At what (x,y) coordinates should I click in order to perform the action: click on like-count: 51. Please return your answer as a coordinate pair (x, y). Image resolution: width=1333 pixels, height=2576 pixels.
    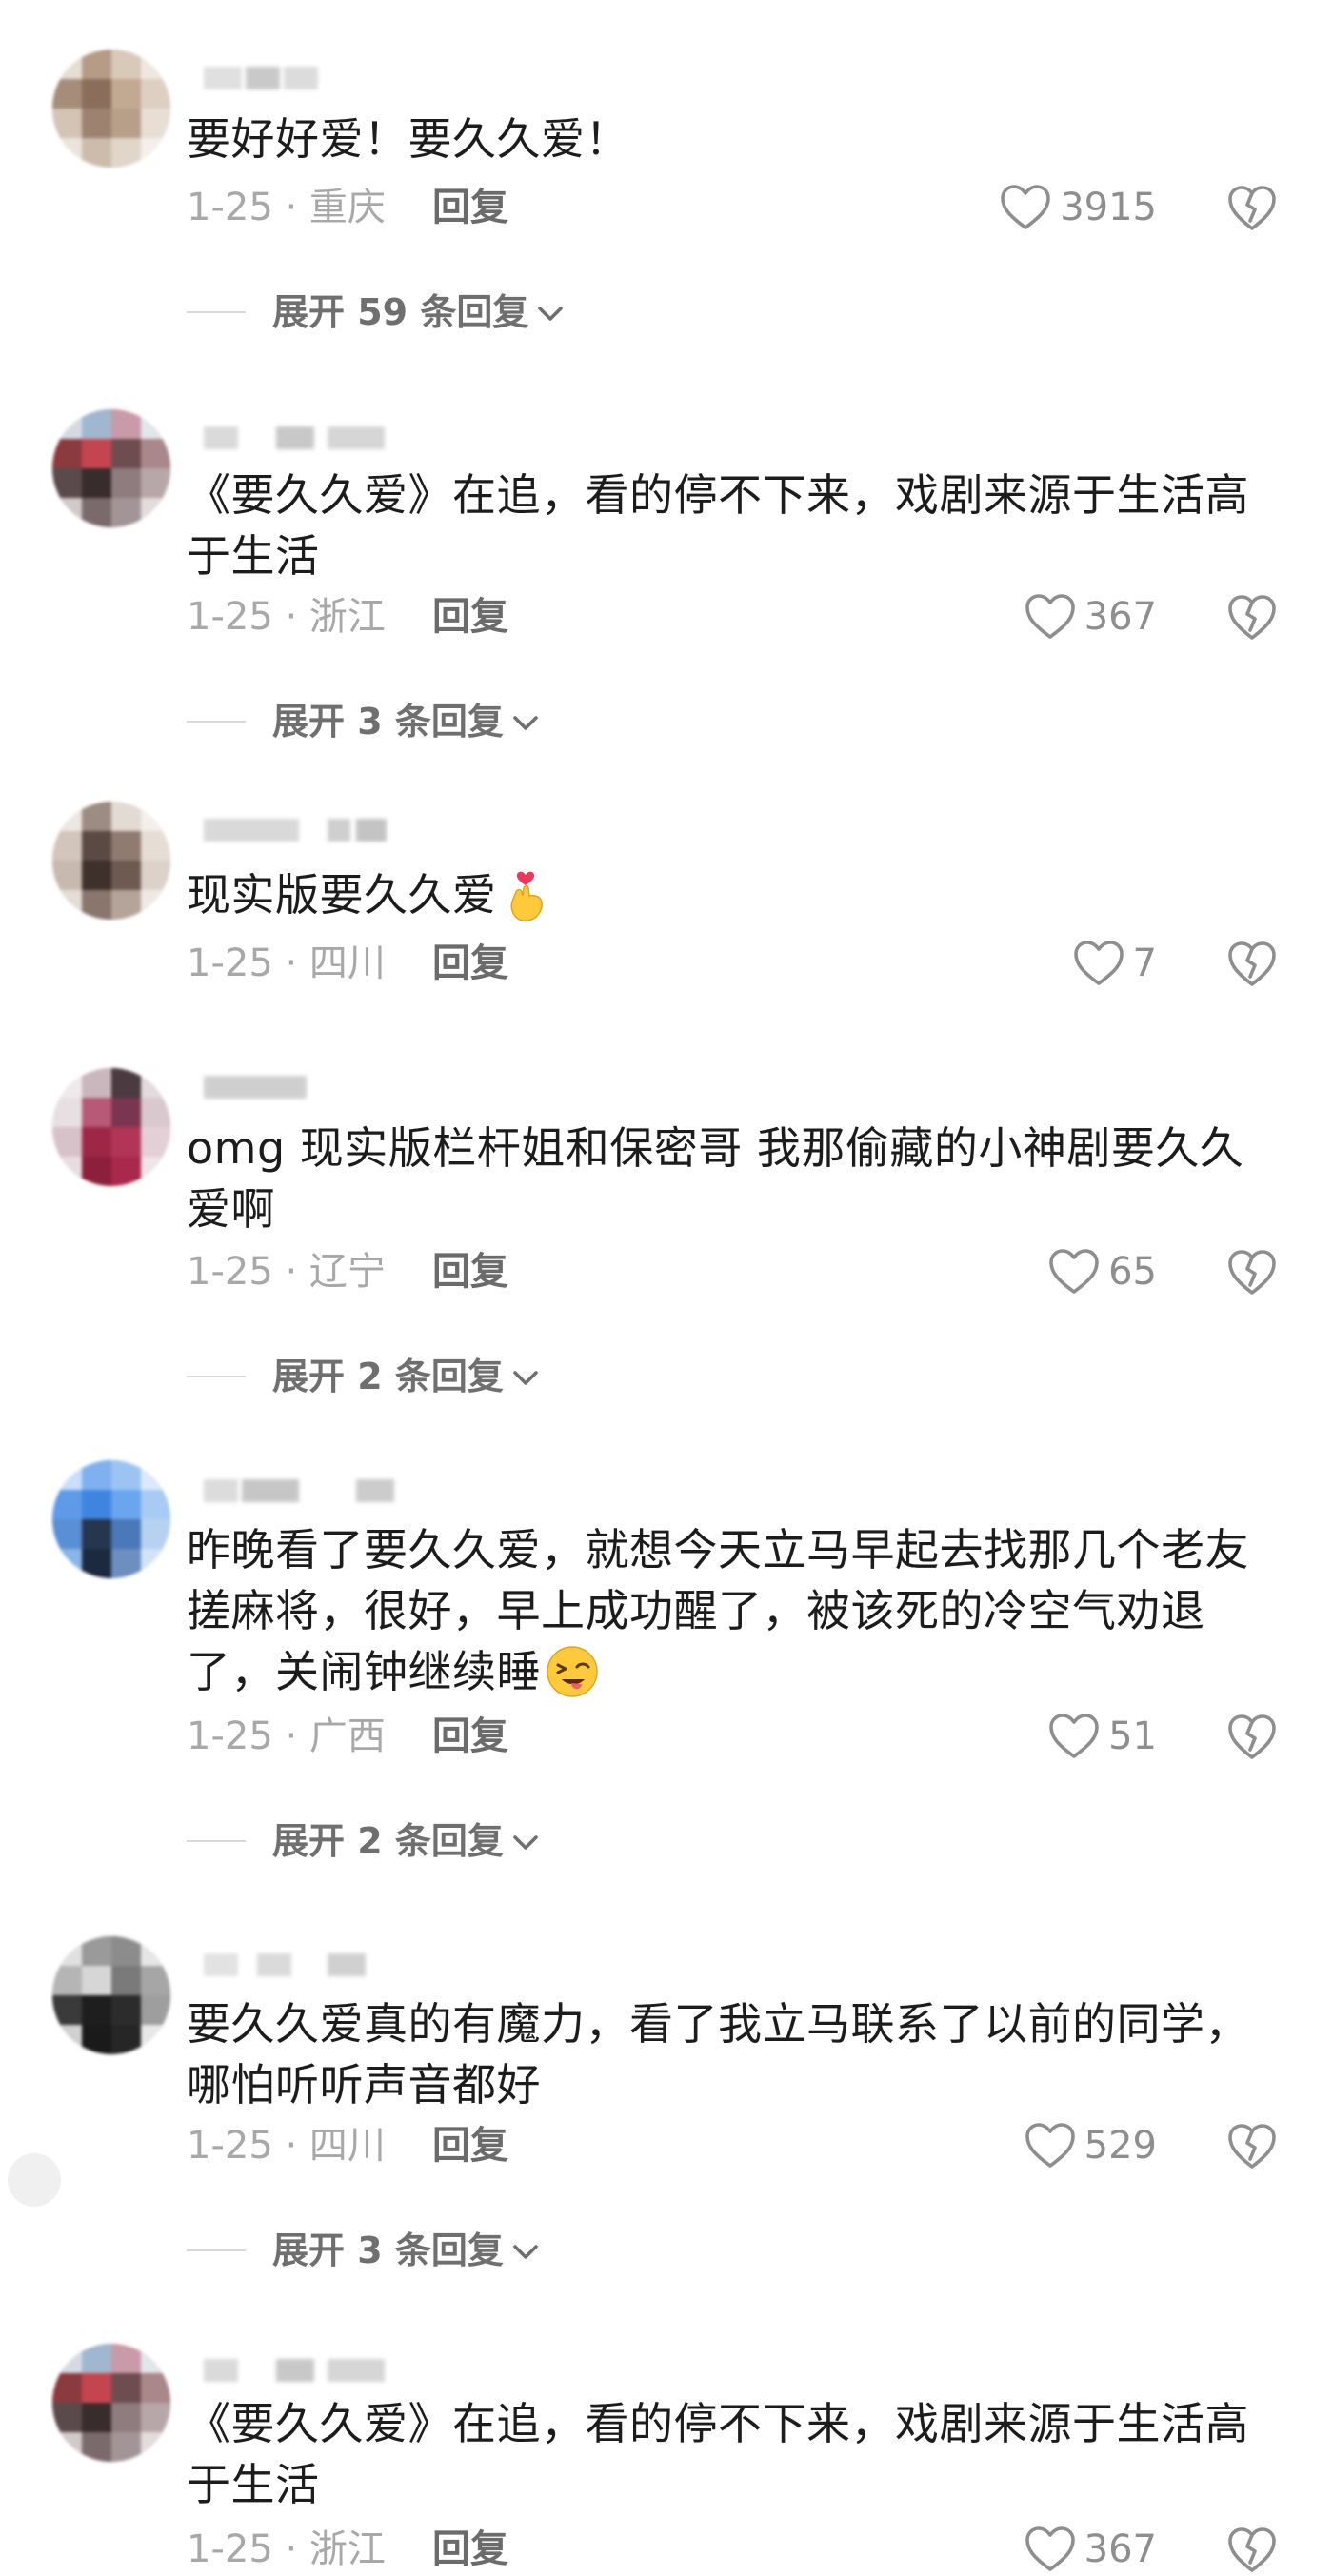
    Looking at the image, I should click on (1132, 1736).